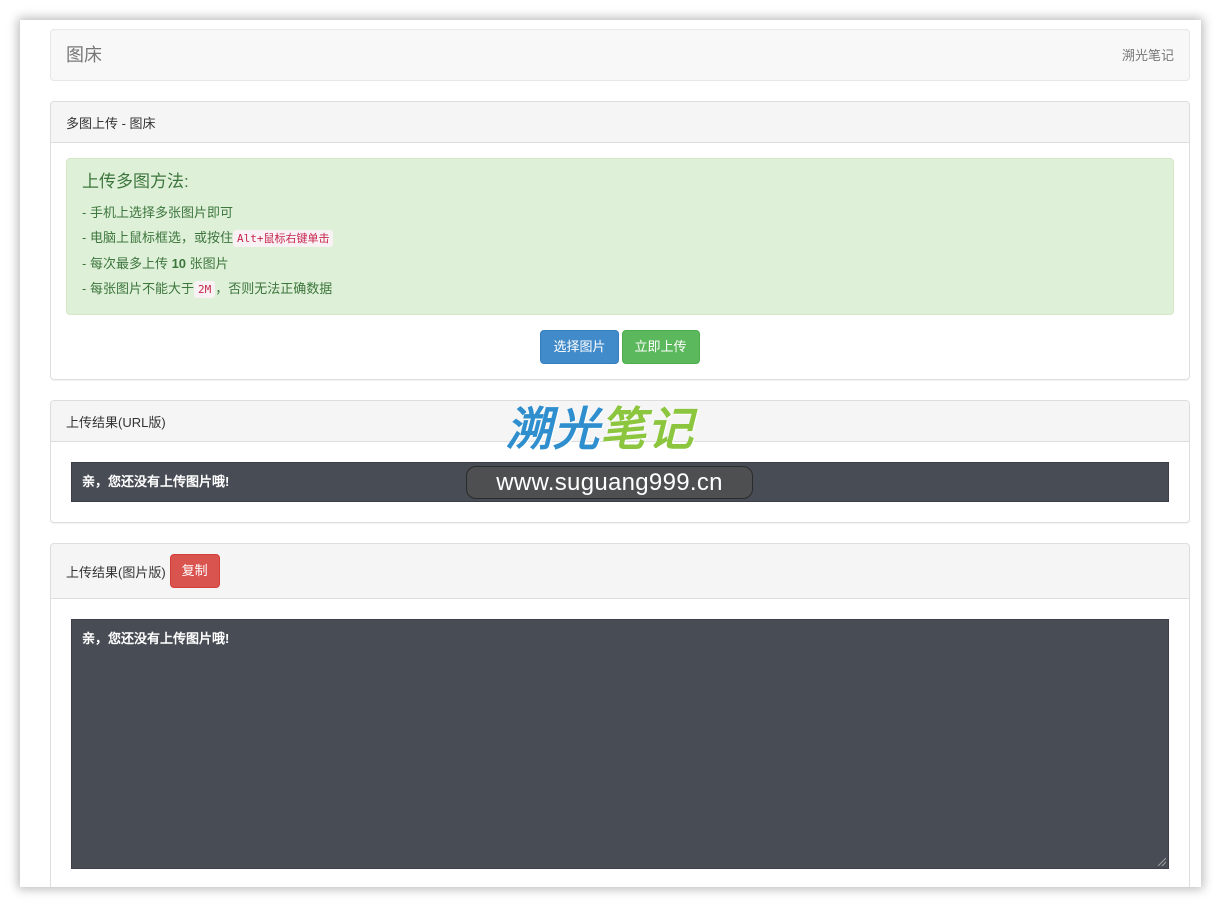 This screenshot has height=907, width=1221. What do you see at coordinates (207, 263) in the screenshot?
I see `instruction-limit-suffix: 张图片` at bounding box center [207, 263].